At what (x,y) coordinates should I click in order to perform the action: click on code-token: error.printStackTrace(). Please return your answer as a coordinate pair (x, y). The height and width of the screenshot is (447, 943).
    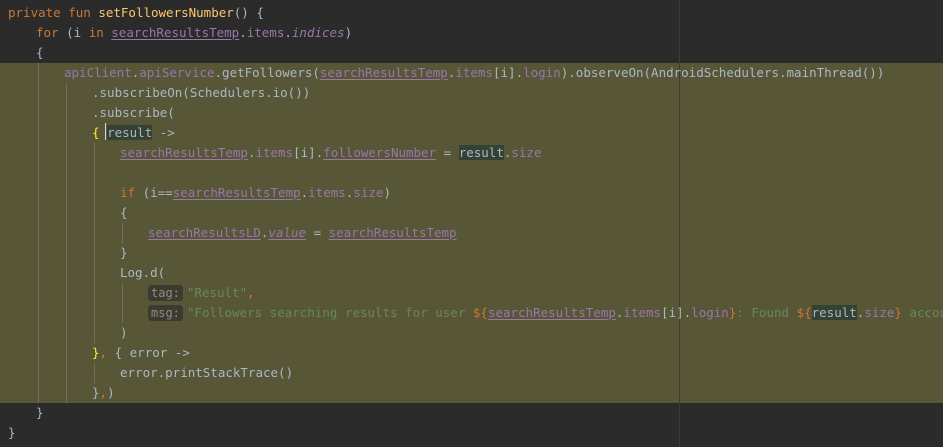
    Looking at the image, I should click on (207, 372).